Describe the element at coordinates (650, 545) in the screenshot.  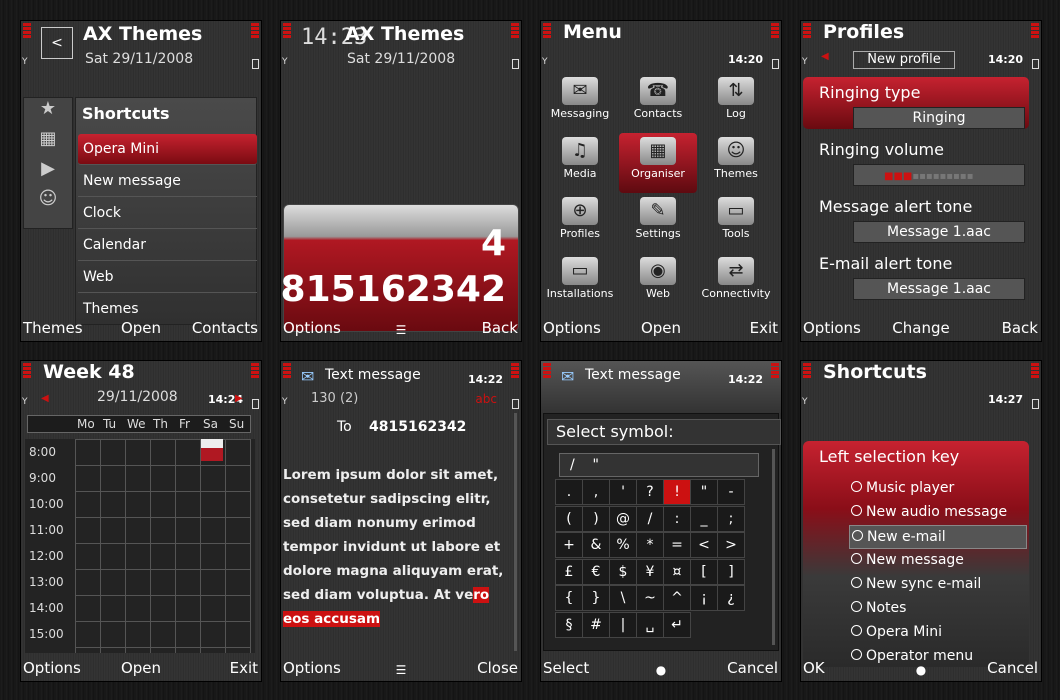
I see `symbol-key: *` at that location.